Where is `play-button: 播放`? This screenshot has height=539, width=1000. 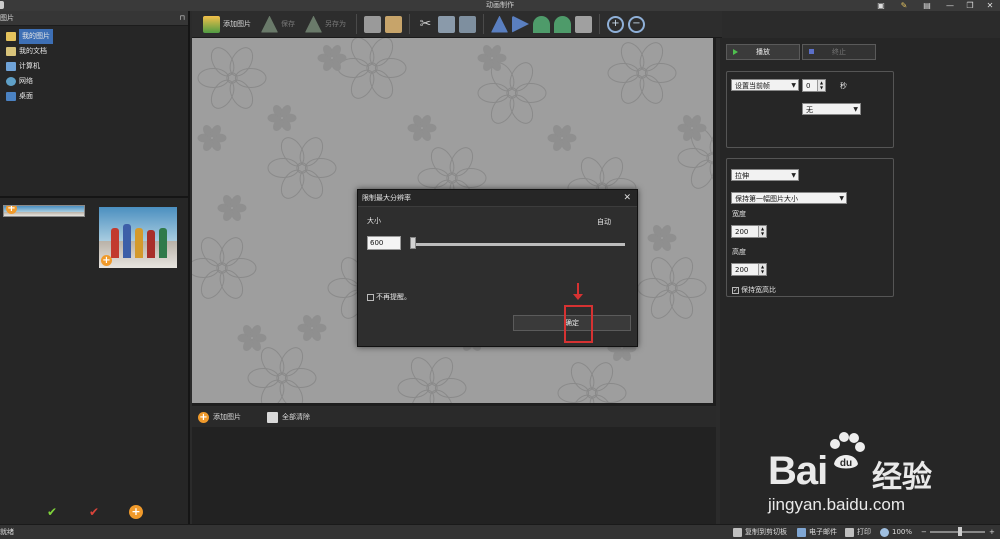 play-button: 播放 is located at coordinates (763, 52).